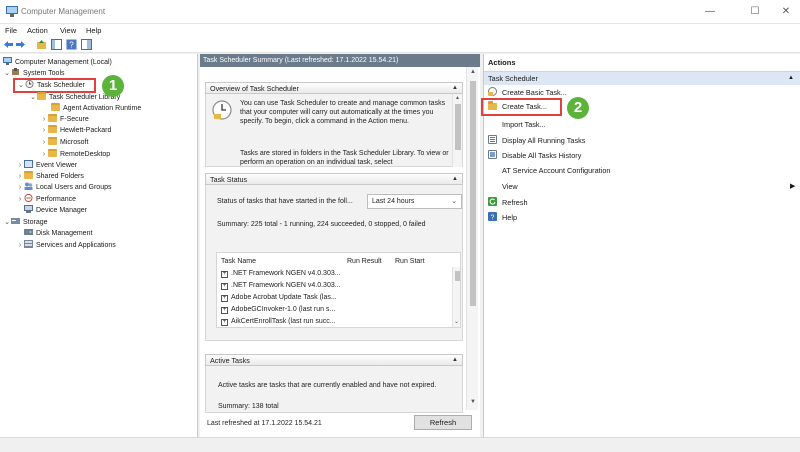 The height and width of the screenshot is (452, 800). Describe the element at coordinates (643, 186) in the screenshot. I see `action-view: View ▶` at that location.